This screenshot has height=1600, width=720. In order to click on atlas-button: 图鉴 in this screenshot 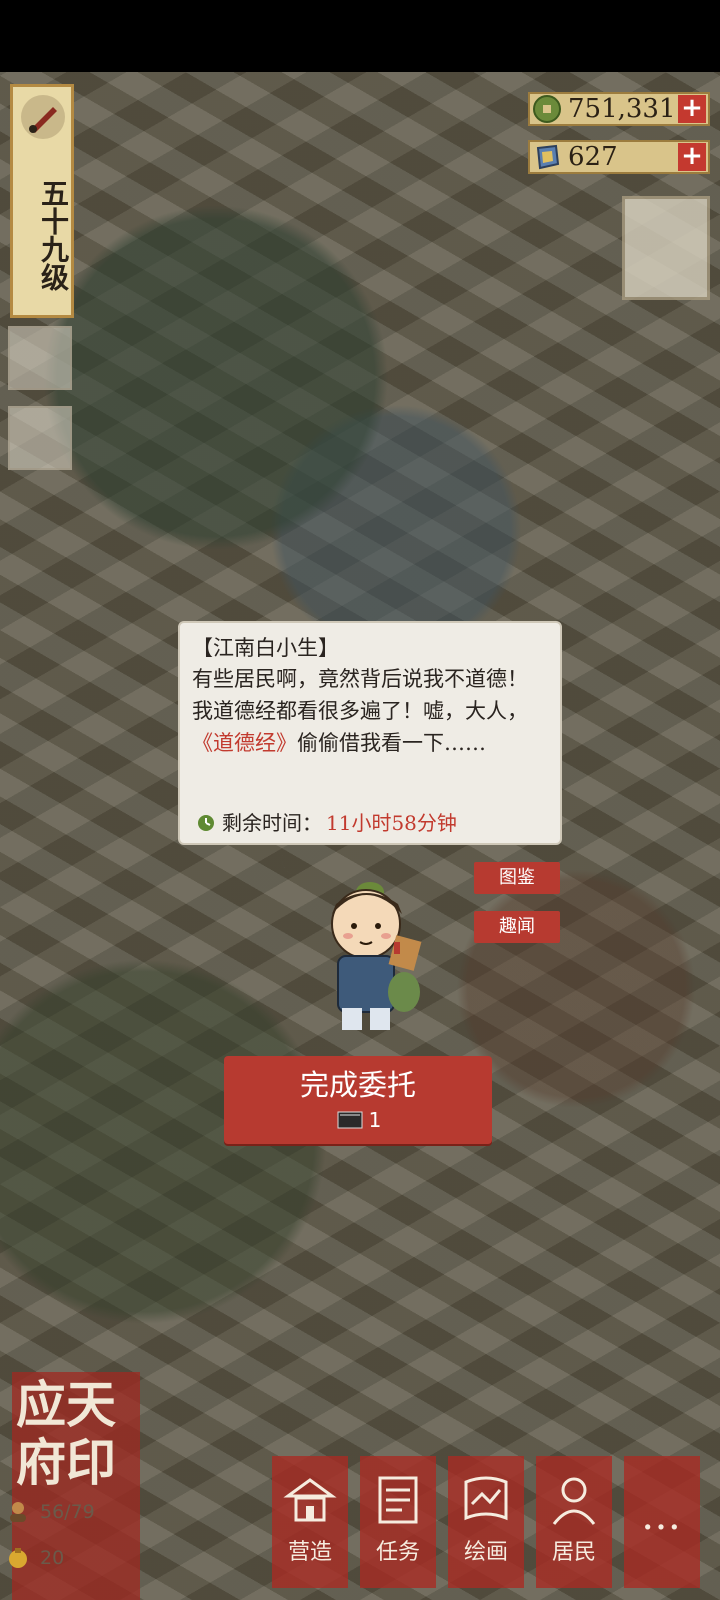, I will do `click(517, 878)`.